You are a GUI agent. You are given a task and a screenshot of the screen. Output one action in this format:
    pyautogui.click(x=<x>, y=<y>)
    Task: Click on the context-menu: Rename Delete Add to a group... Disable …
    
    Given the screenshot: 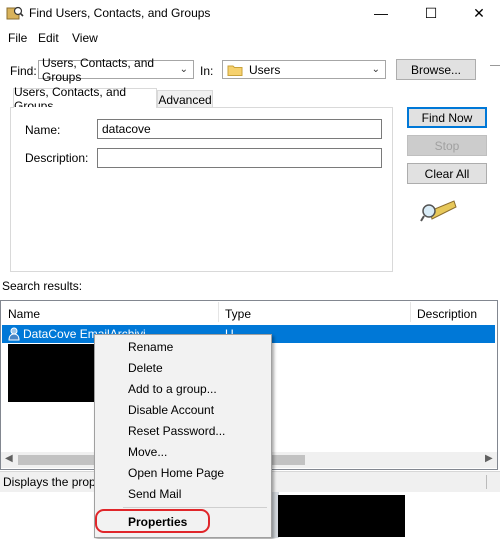 What is the action you would take?
    pyautogui.click(x=183, y=436)
    